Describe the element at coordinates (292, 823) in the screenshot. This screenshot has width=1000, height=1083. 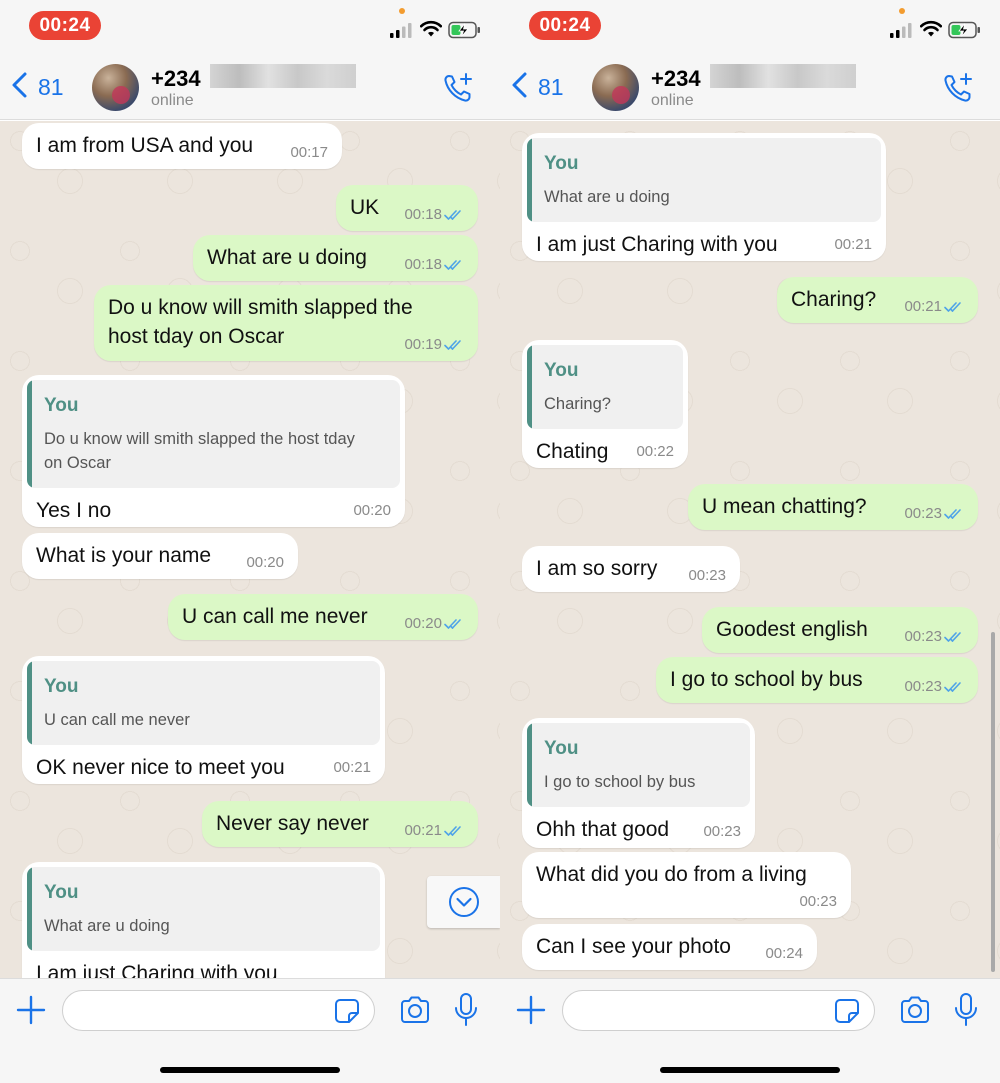
I see `message-text: Never say never` at that location.